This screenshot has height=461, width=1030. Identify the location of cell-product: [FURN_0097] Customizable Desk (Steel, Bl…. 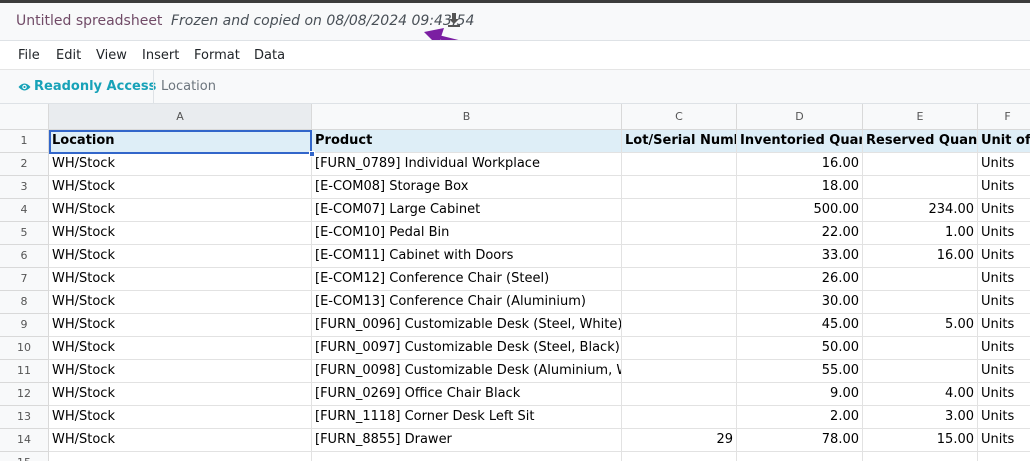
(467, 348).